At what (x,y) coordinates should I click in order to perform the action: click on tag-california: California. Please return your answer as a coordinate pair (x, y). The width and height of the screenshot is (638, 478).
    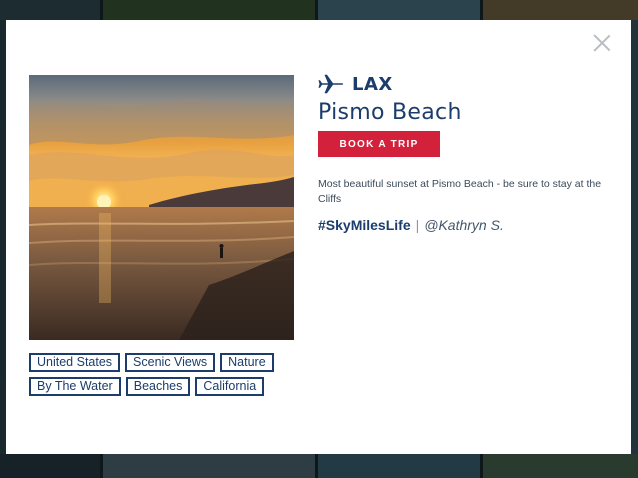
    Looking at the image, I should click on (230, 386).